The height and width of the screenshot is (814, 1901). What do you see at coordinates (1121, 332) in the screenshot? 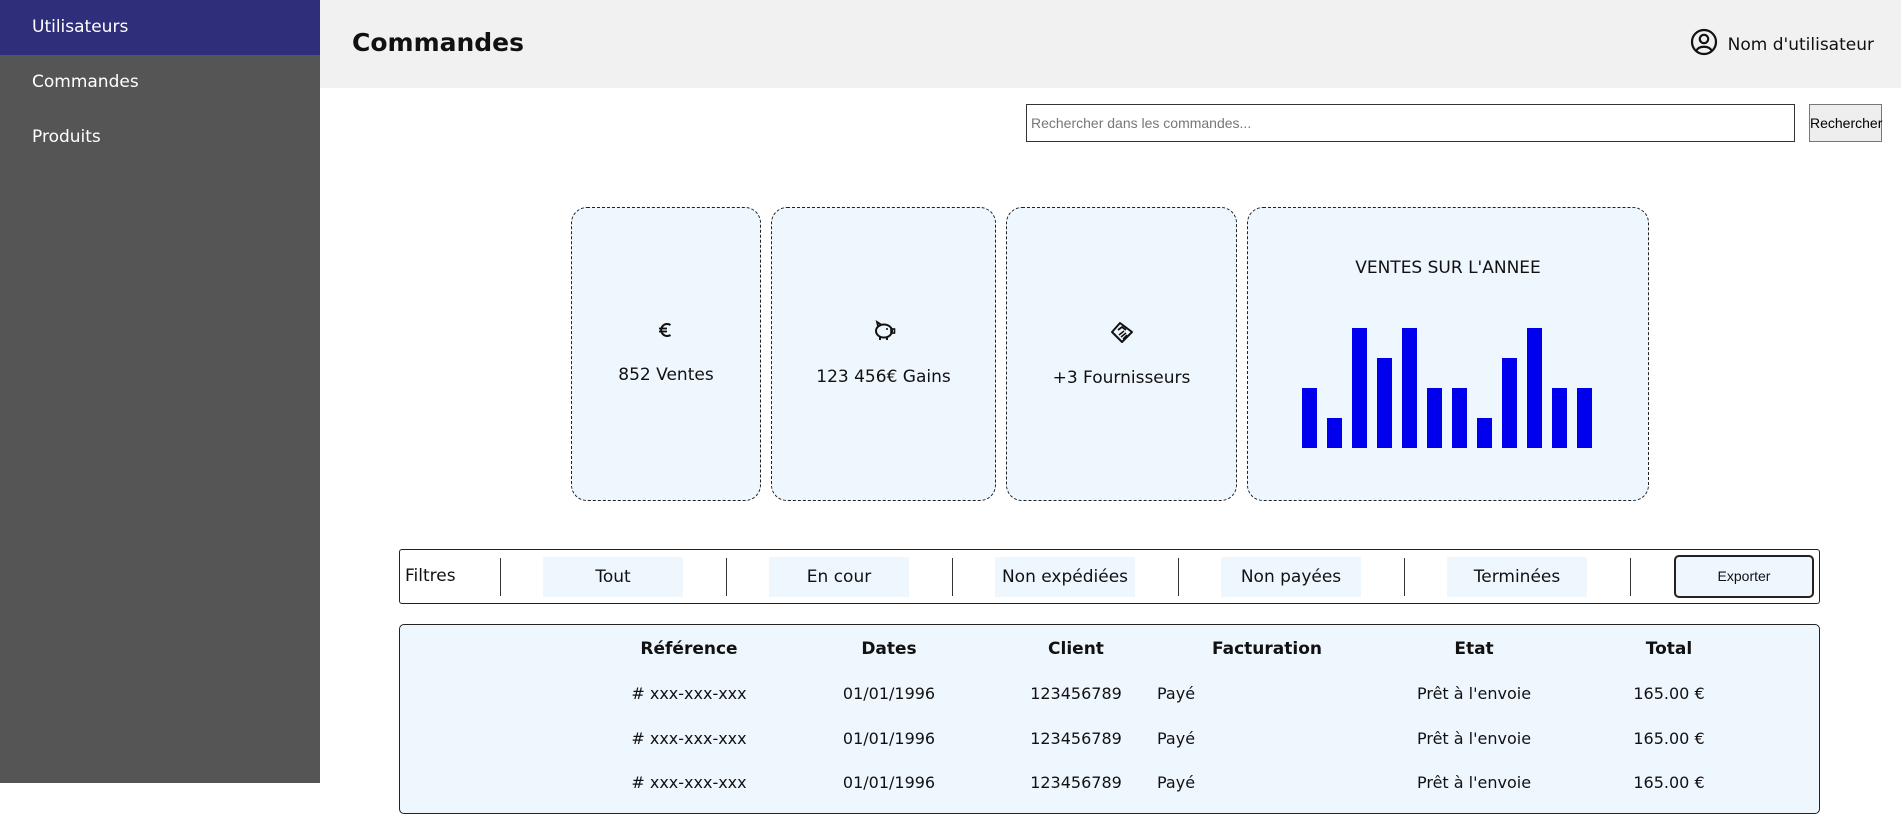
I see `handshake-icon` at bounding box center [1121, 332].